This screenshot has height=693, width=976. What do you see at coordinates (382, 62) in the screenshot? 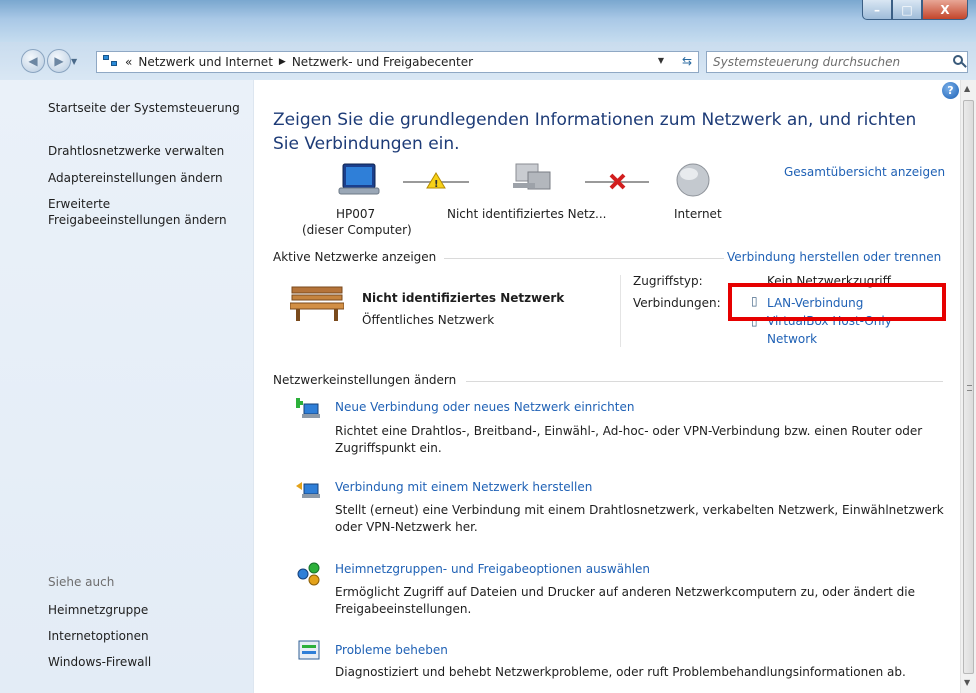
I see `address-segment-network-center: Netzwerk- und Freigabecenter` at bounding box center [382, 62].